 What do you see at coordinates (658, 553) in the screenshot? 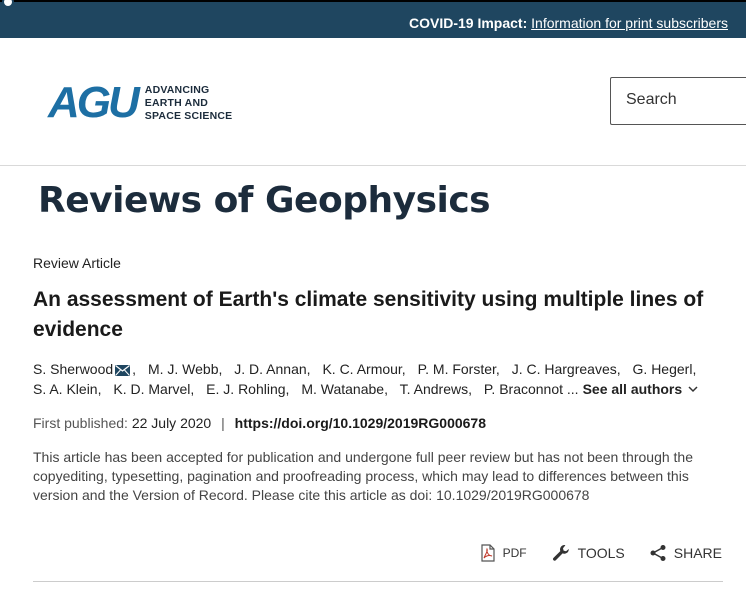
I see `share-icon` at bounding box center [658, 553].